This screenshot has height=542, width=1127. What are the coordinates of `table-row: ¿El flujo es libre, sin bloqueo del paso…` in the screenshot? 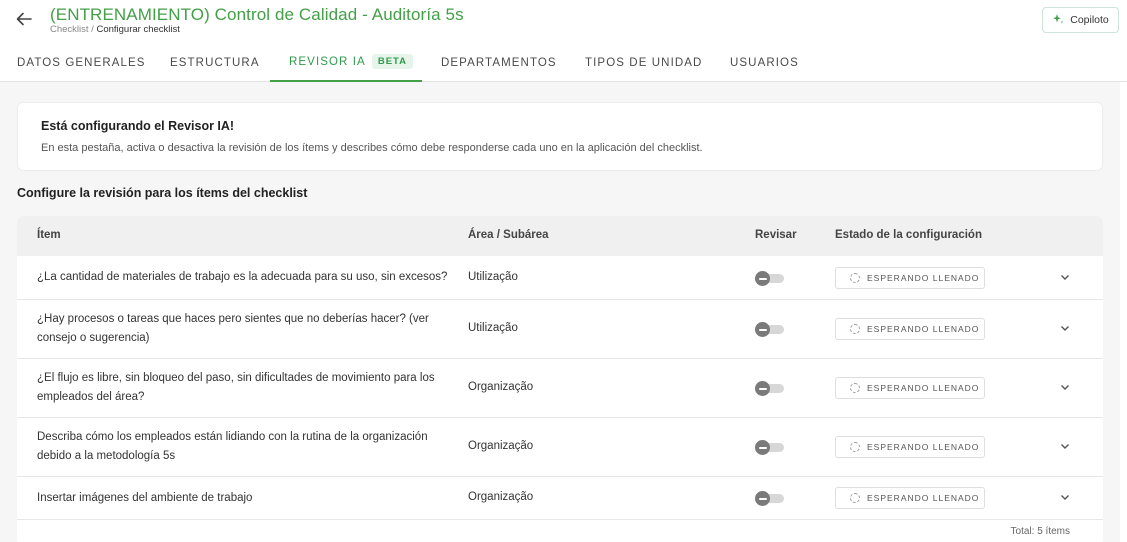 It's located at (560, 388).